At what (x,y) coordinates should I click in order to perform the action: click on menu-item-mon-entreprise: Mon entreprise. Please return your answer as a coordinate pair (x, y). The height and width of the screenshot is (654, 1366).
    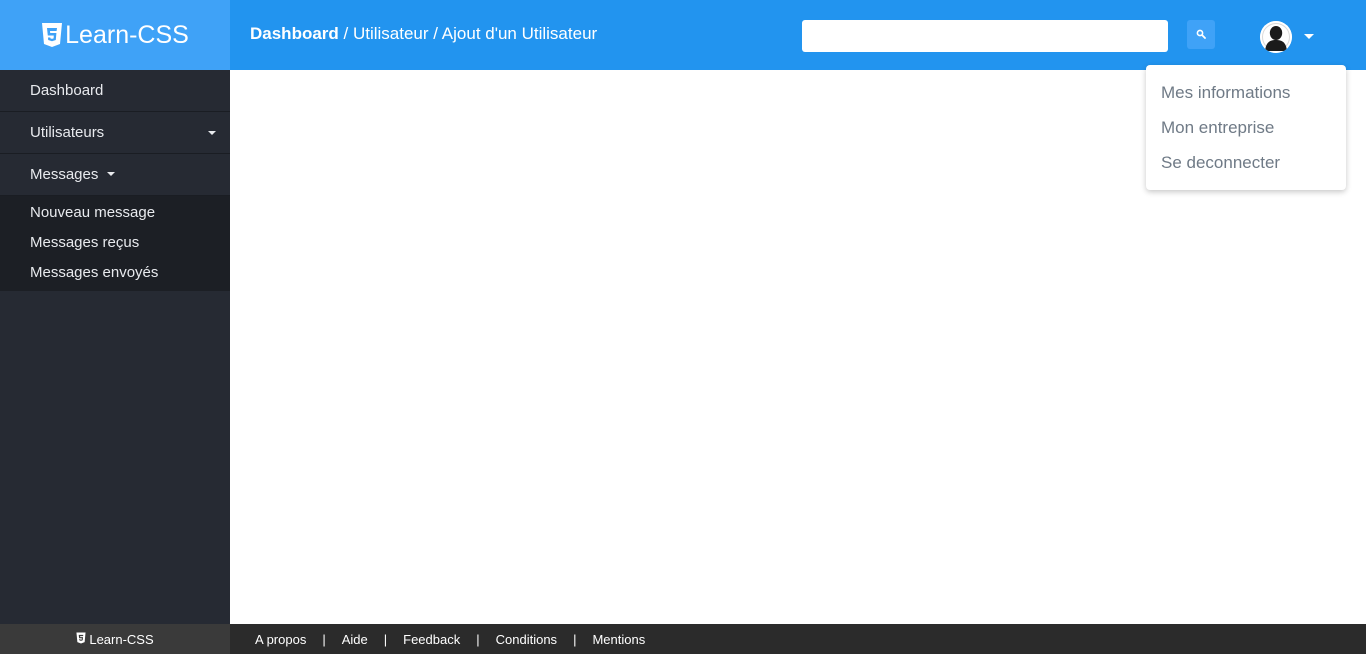
    Looking at the image, I should click on (1246, 127).